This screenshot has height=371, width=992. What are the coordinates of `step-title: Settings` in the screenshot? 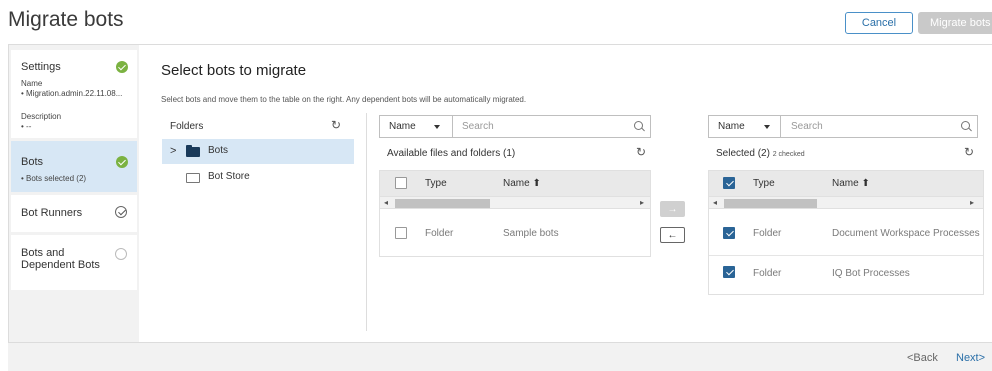 It's located at (41, 67).